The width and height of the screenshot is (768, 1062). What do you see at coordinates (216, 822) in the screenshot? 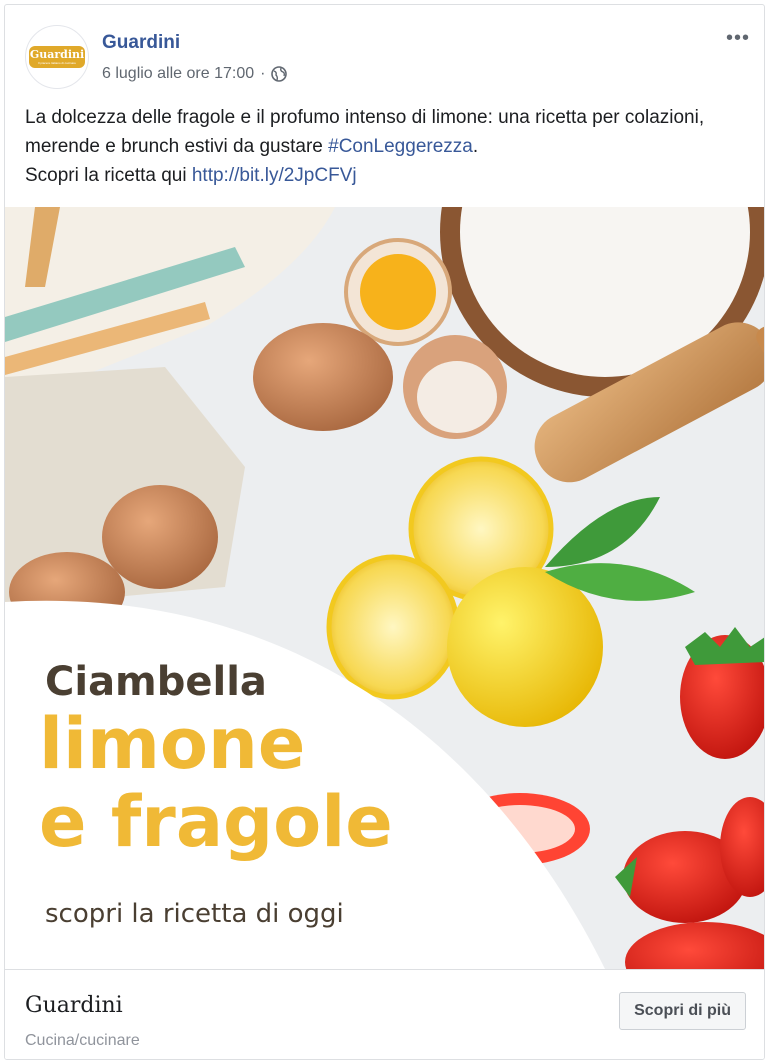
I see `image-title-fragole: e fragole` at bounding box center [216, 822].